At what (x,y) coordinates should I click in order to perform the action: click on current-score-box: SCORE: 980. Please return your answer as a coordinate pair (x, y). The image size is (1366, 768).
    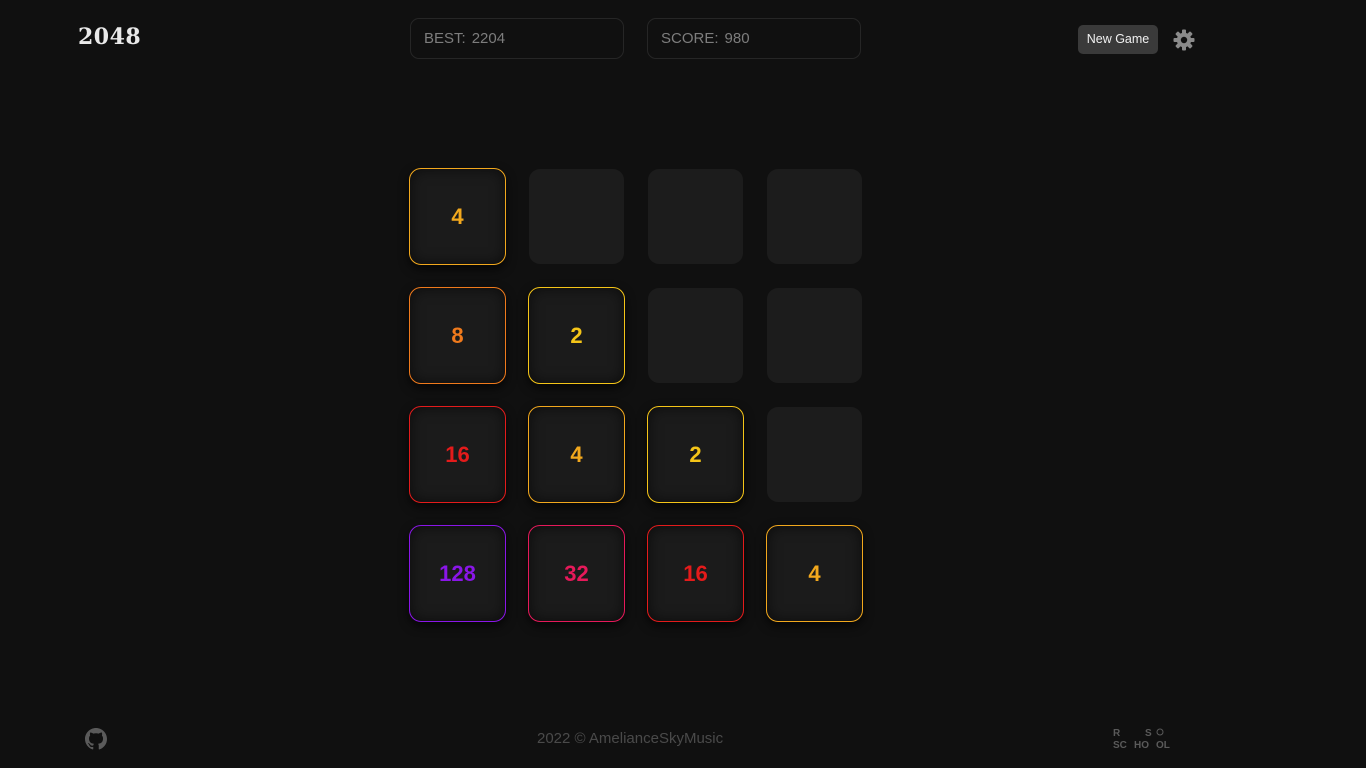
    Looking at the image, I should click on (754, 38).